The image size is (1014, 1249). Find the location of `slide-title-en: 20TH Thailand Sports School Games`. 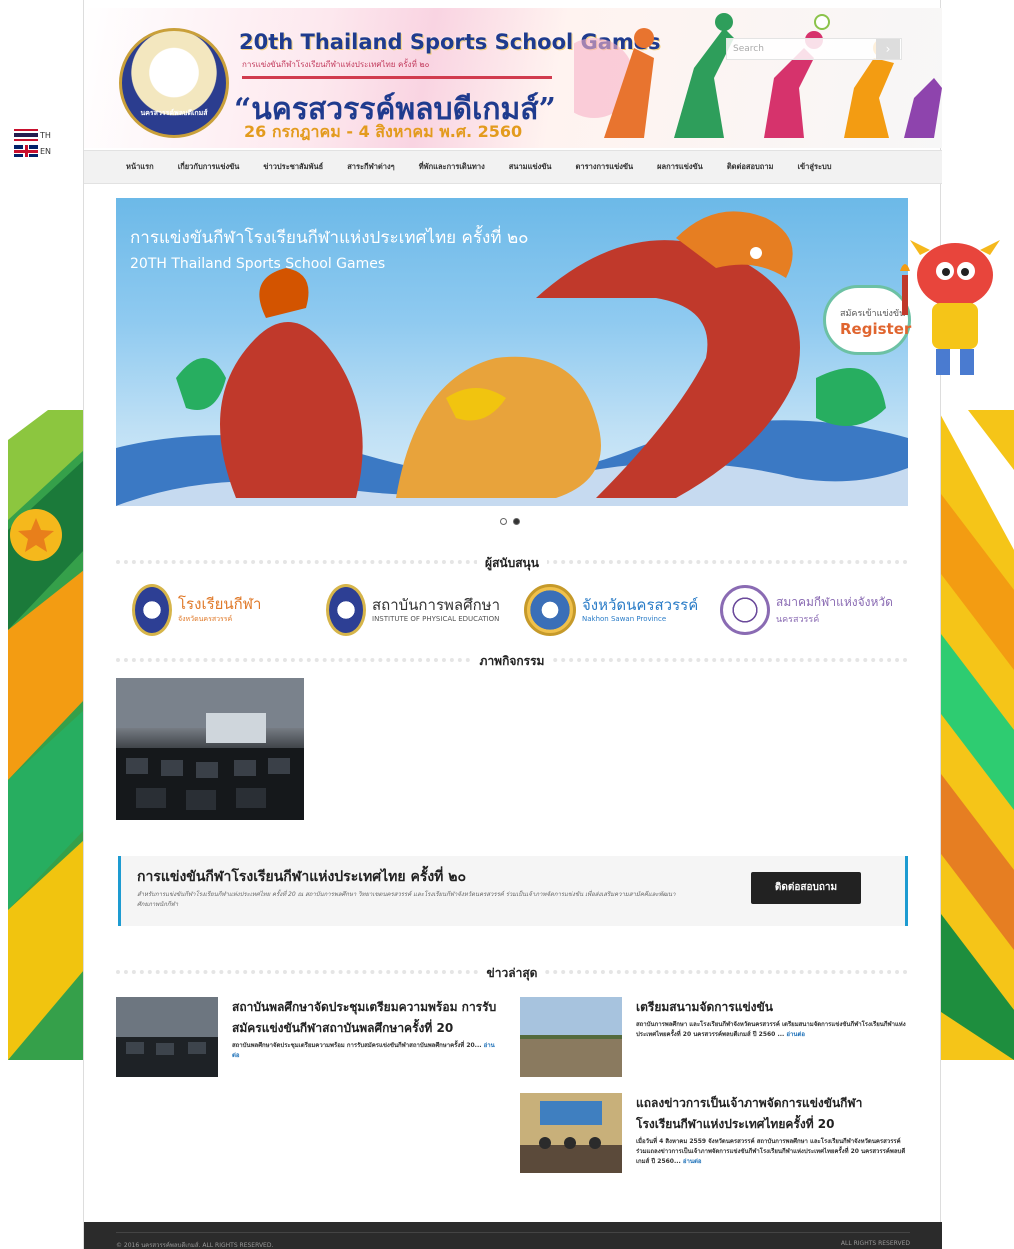

slide-title-en: 20TH Thailand Sports School Games is located at coordinates (258, 264).